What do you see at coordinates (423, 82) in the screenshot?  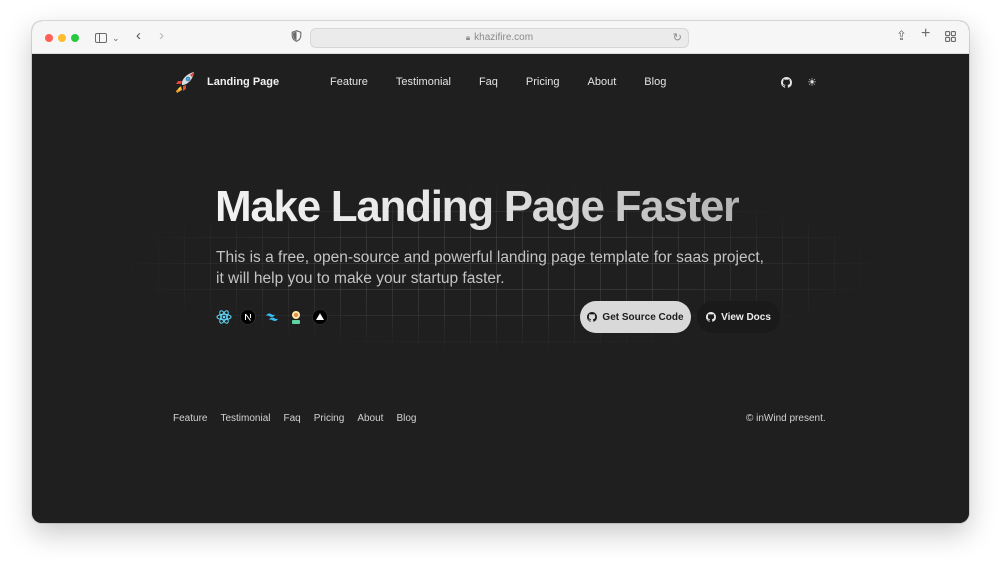 I see `nav-link-testimonial: Testimonial` at bounding box center [423, 82].